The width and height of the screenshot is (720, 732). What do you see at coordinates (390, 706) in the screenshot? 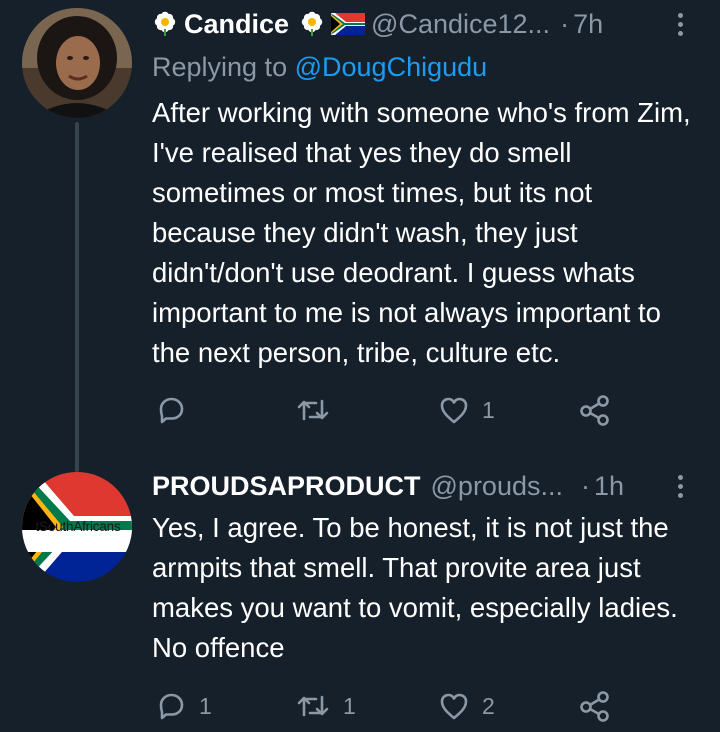
I see `tweet-actions: 1 1 2` at bounding box center [390, 706].